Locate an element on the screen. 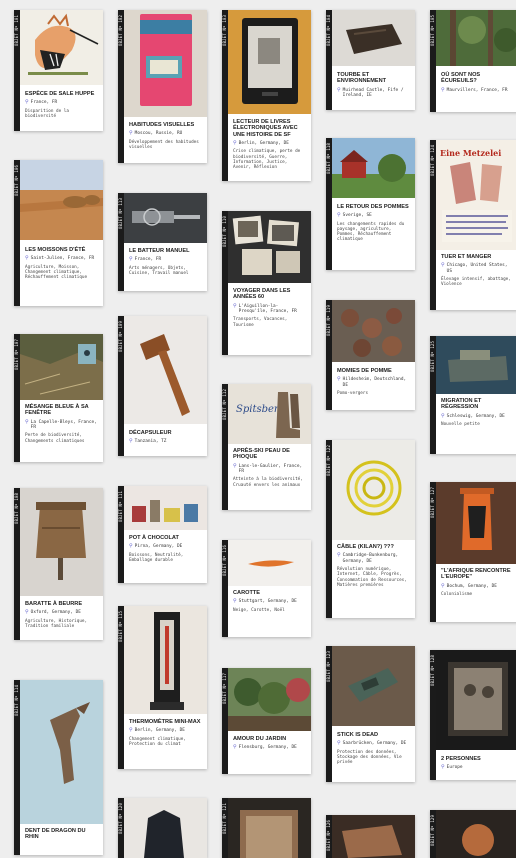  card-title: Décapsuleur is located at coordinates (166, 433).